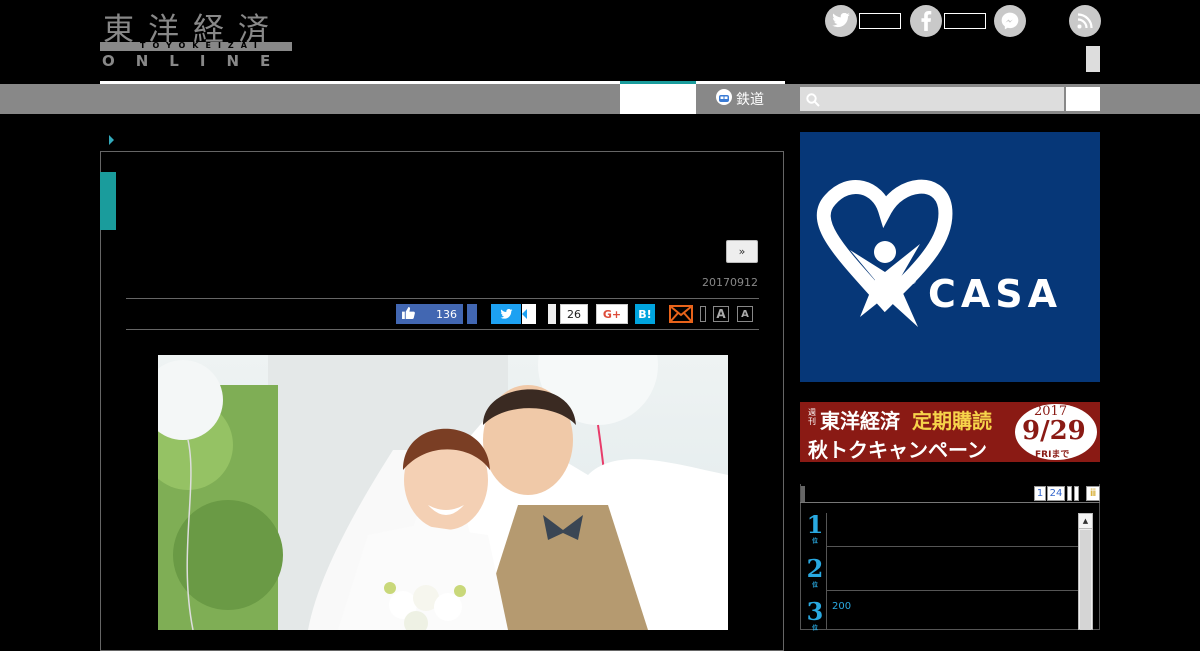 Image resolution: width=1200 pixels, height=651 pixels. I want to click on font-size-small-button: A, so click(745, 314).